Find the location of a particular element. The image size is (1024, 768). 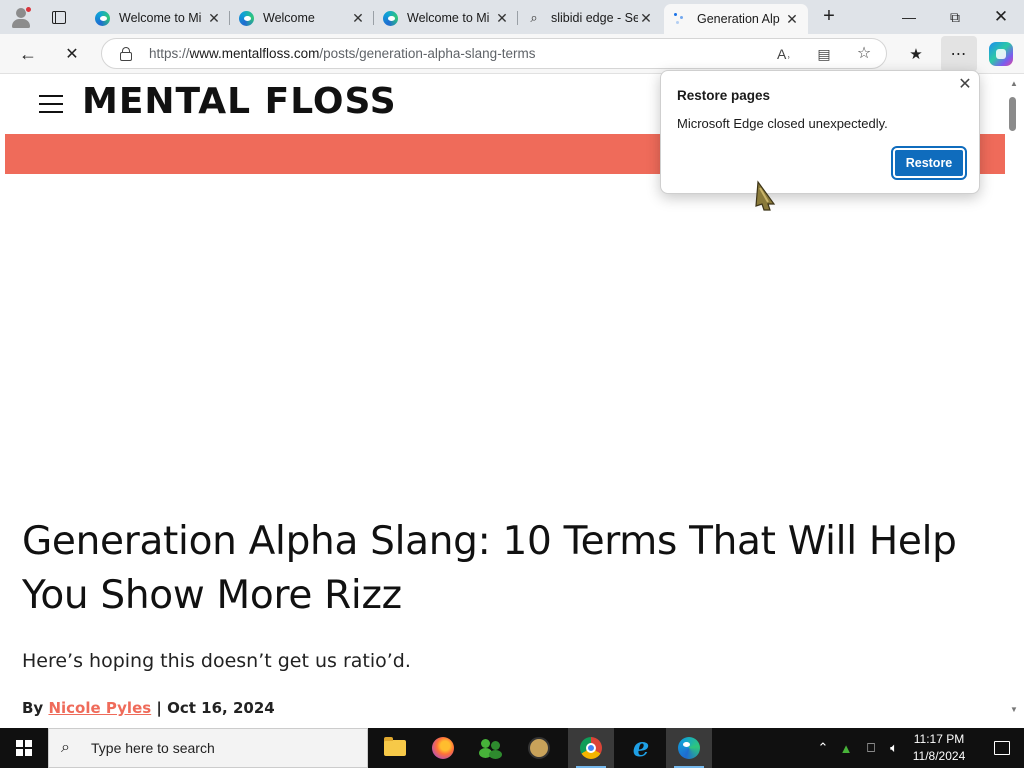

minimize-icon: — is located at coordinates (909, 17).